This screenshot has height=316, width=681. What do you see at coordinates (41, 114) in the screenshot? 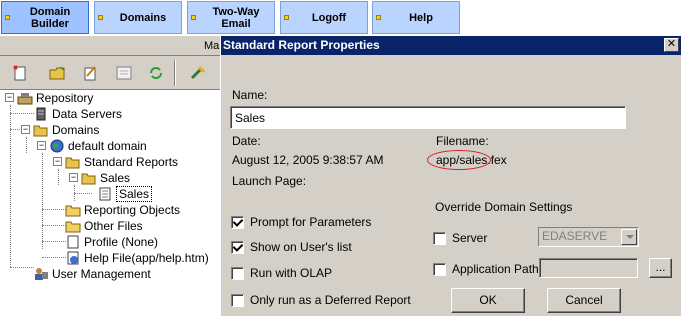
I see `server-icon` at bounding box center [41, 114].